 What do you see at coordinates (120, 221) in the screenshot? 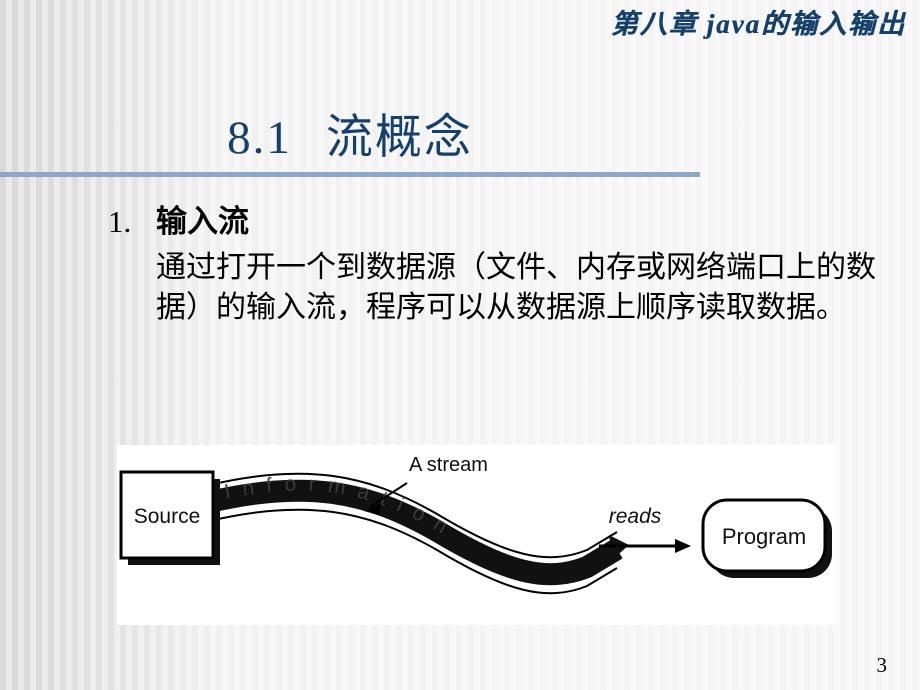
I see `list-item-number: 1.` at bounding box center [120, 221].